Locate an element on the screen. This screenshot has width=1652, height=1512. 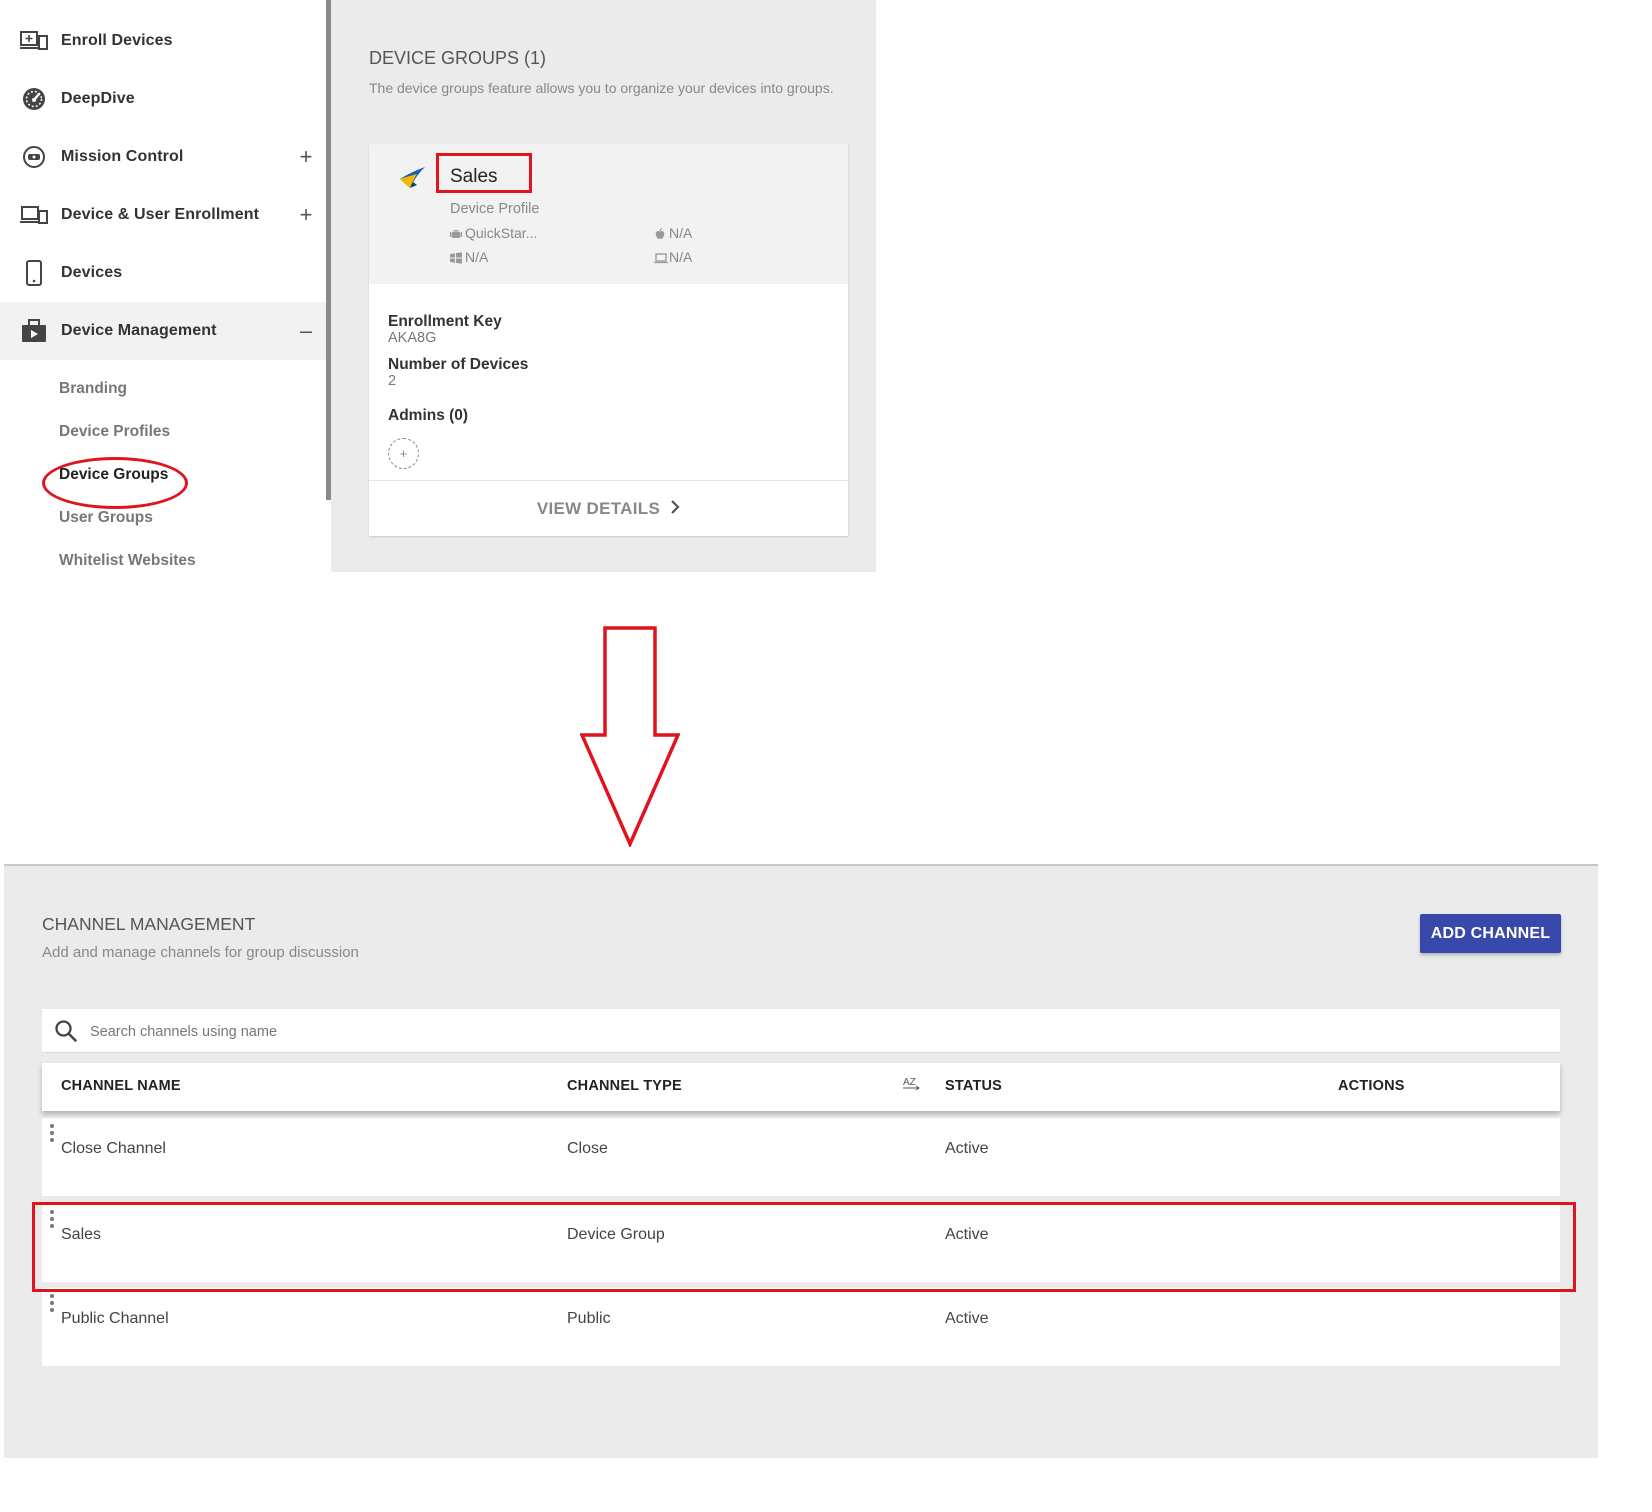
nav-label: Enroll Devices is located at coordinates (117, 40).